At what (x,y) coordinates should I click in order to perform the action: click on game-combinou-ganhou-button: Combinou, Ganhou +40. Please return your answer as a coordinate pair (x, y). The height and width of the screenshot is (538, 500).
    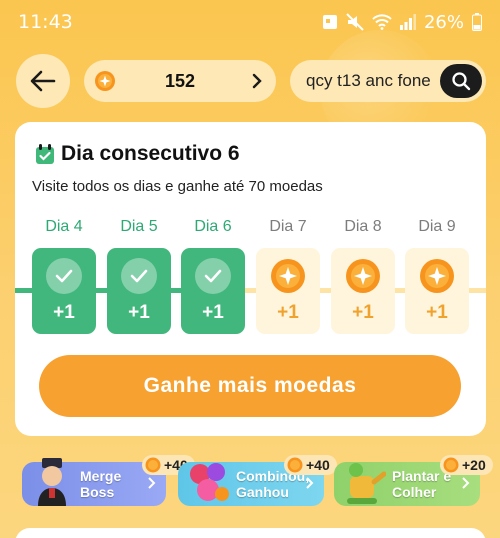
    Looking at the image, I should click on (257, 480).